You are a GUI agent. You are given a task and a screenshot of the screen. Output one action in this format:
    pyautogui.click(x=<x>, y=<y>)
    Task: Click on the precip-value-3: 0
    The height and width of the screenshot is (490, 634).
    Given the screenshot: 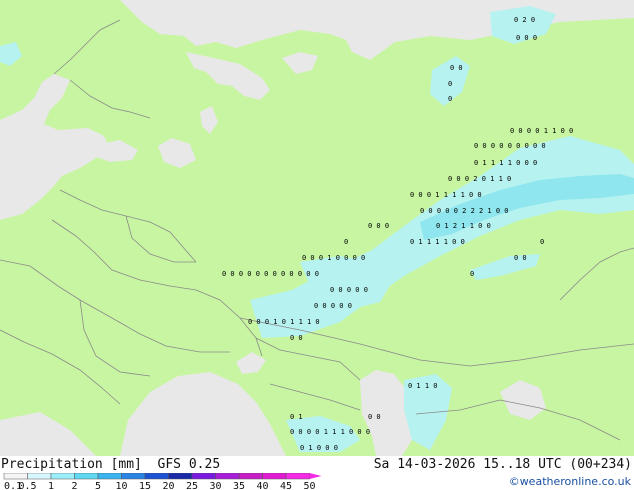 What is the action you would take?
    pyautogui.click(x=450, y=84)
    